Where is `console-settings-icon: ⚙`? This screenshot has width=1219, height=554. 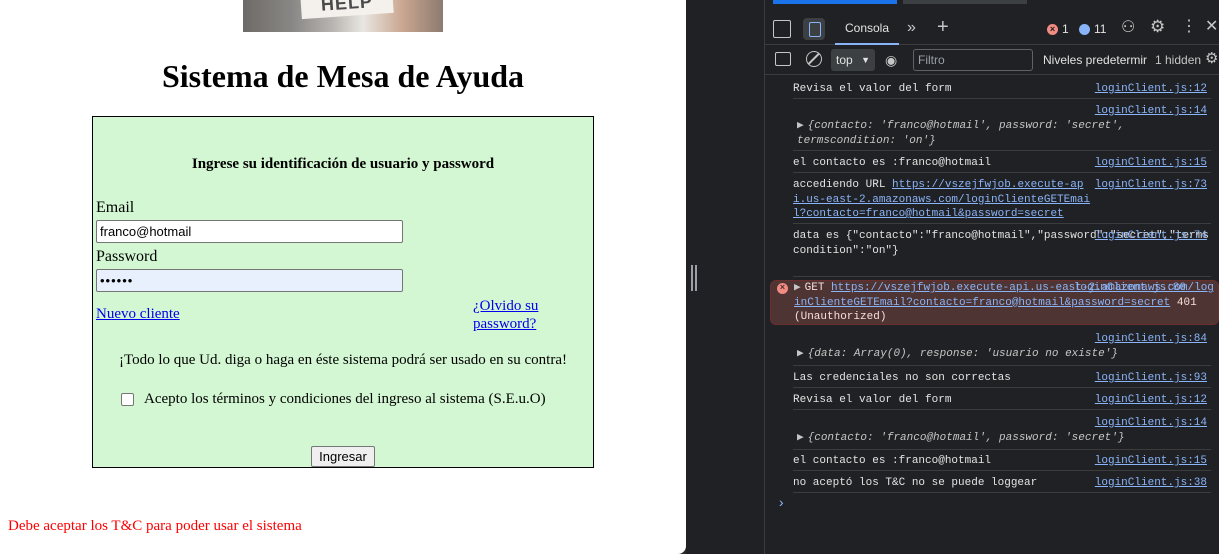 console-settings-icon: ⚙ is located at coordinates (1211, 59).